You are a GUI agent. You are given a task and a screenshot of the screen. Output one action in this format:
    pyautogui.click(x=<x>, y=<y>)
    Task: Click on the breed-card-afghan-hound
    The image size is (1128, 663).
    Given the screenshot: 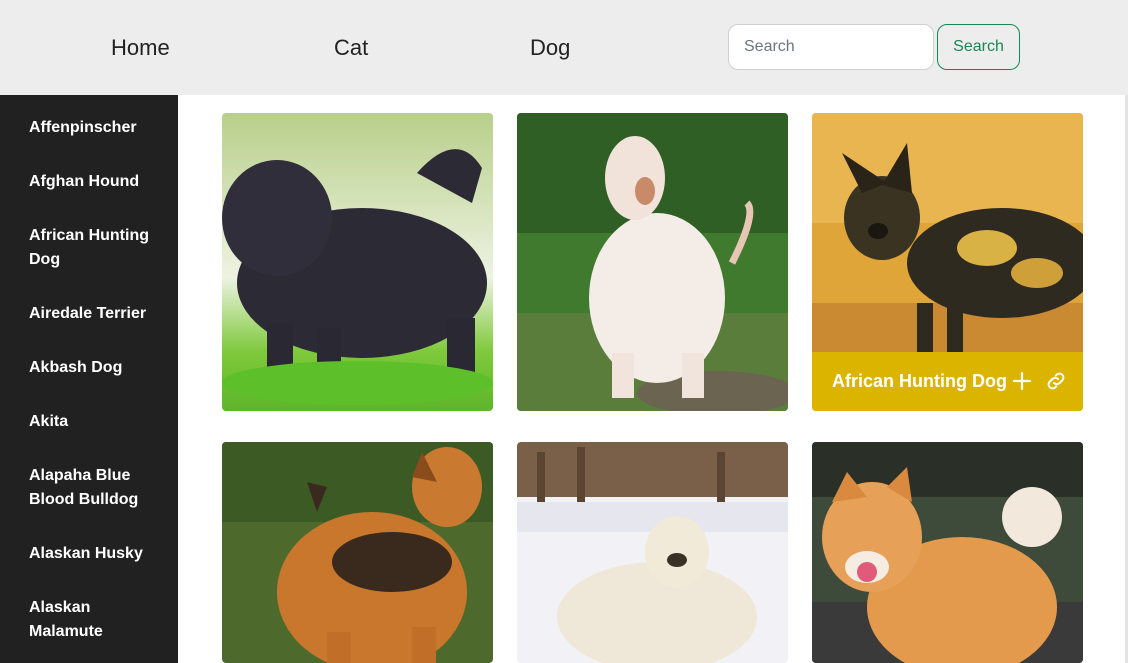 What is the action you would take?
    pyautogui.click(x=652, y=262)
    